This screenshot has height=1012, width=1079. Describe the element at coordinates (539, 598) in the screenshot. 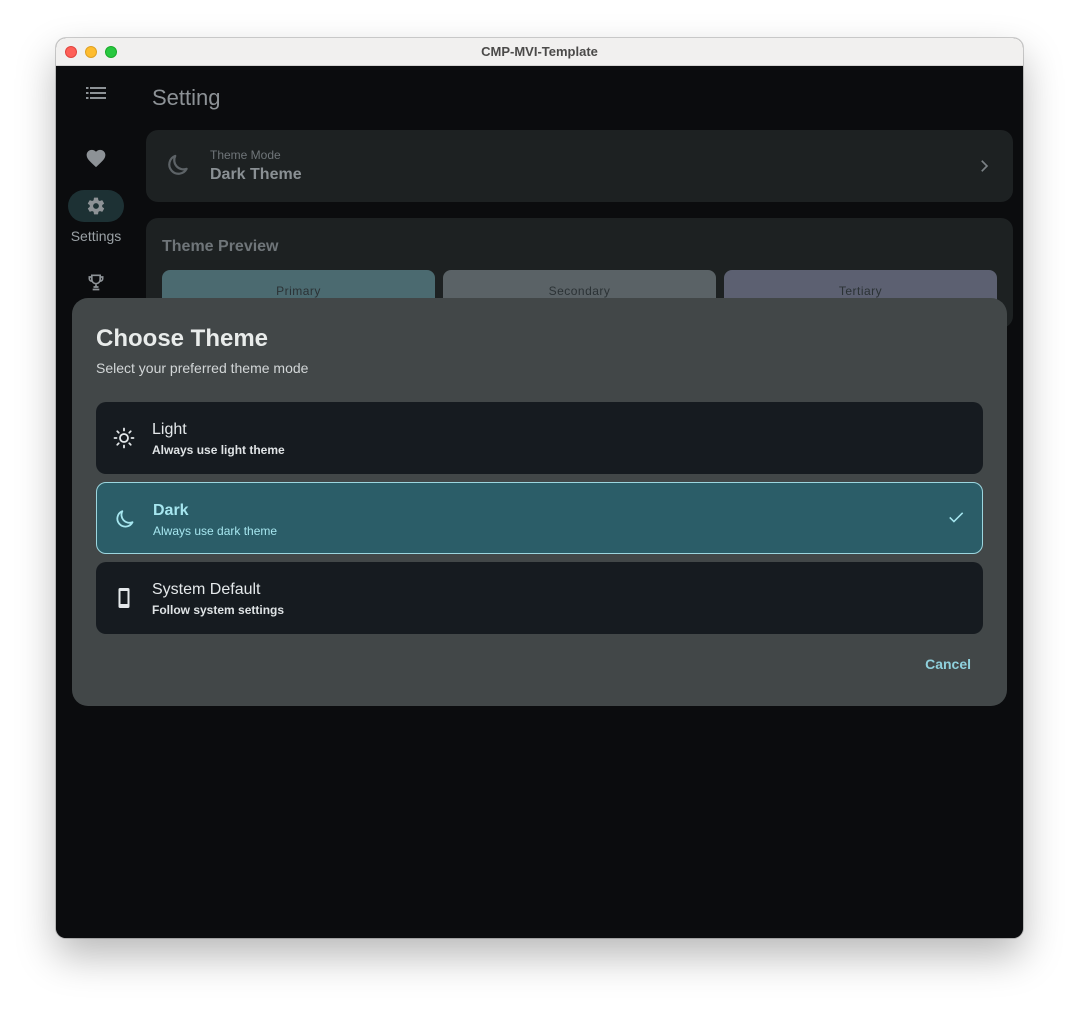

I see `theme-option-system-default: System Default Follow system settings` at that location.